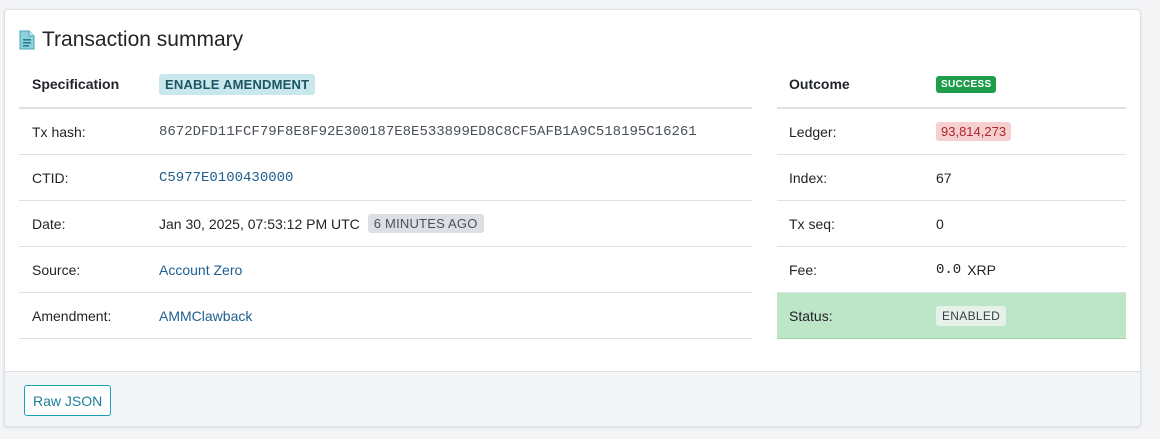 Image resolution: width=1160 pixels, height=439 pixels. What do you see at coordinates (76, 84) in the screenshot?
I see `specification-header-label: Specification` at bounding box center [76, 84].